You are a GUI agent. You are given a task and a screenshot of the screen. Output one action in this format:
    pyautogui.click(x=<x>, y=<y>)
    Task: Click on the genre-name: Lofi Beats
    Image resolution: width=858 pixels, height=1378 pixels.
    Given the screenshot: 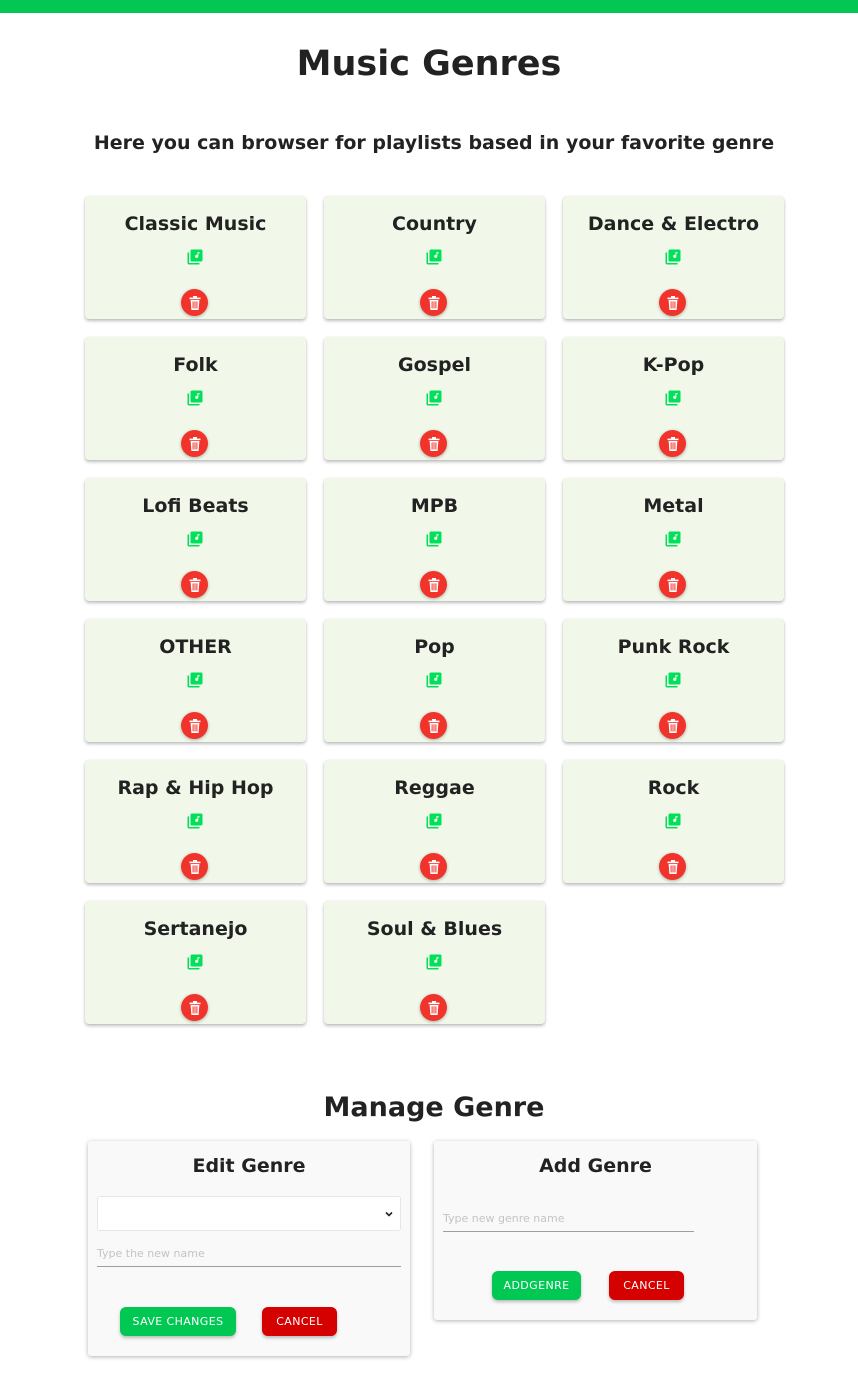 What is the action you would take?
    pyautogui.click(x=195, y=506)
    